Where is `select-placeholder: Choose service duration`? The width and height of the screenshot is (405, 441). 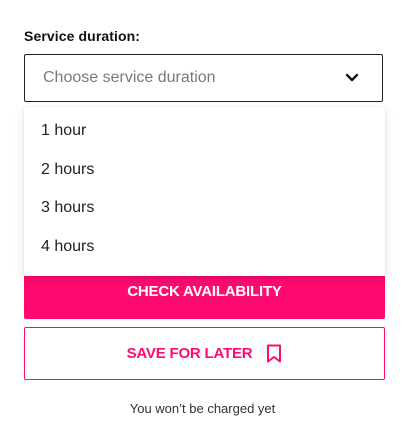
select-placeholder: Choose service duration is located at coordinates (129, 77).